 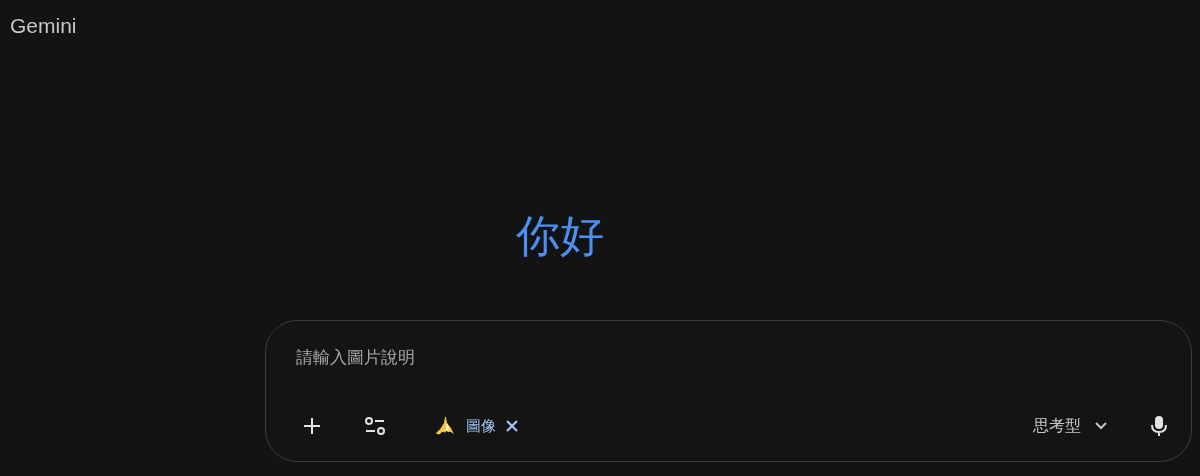 I want to click on greeting: 你好, so click(x=560, y=236).